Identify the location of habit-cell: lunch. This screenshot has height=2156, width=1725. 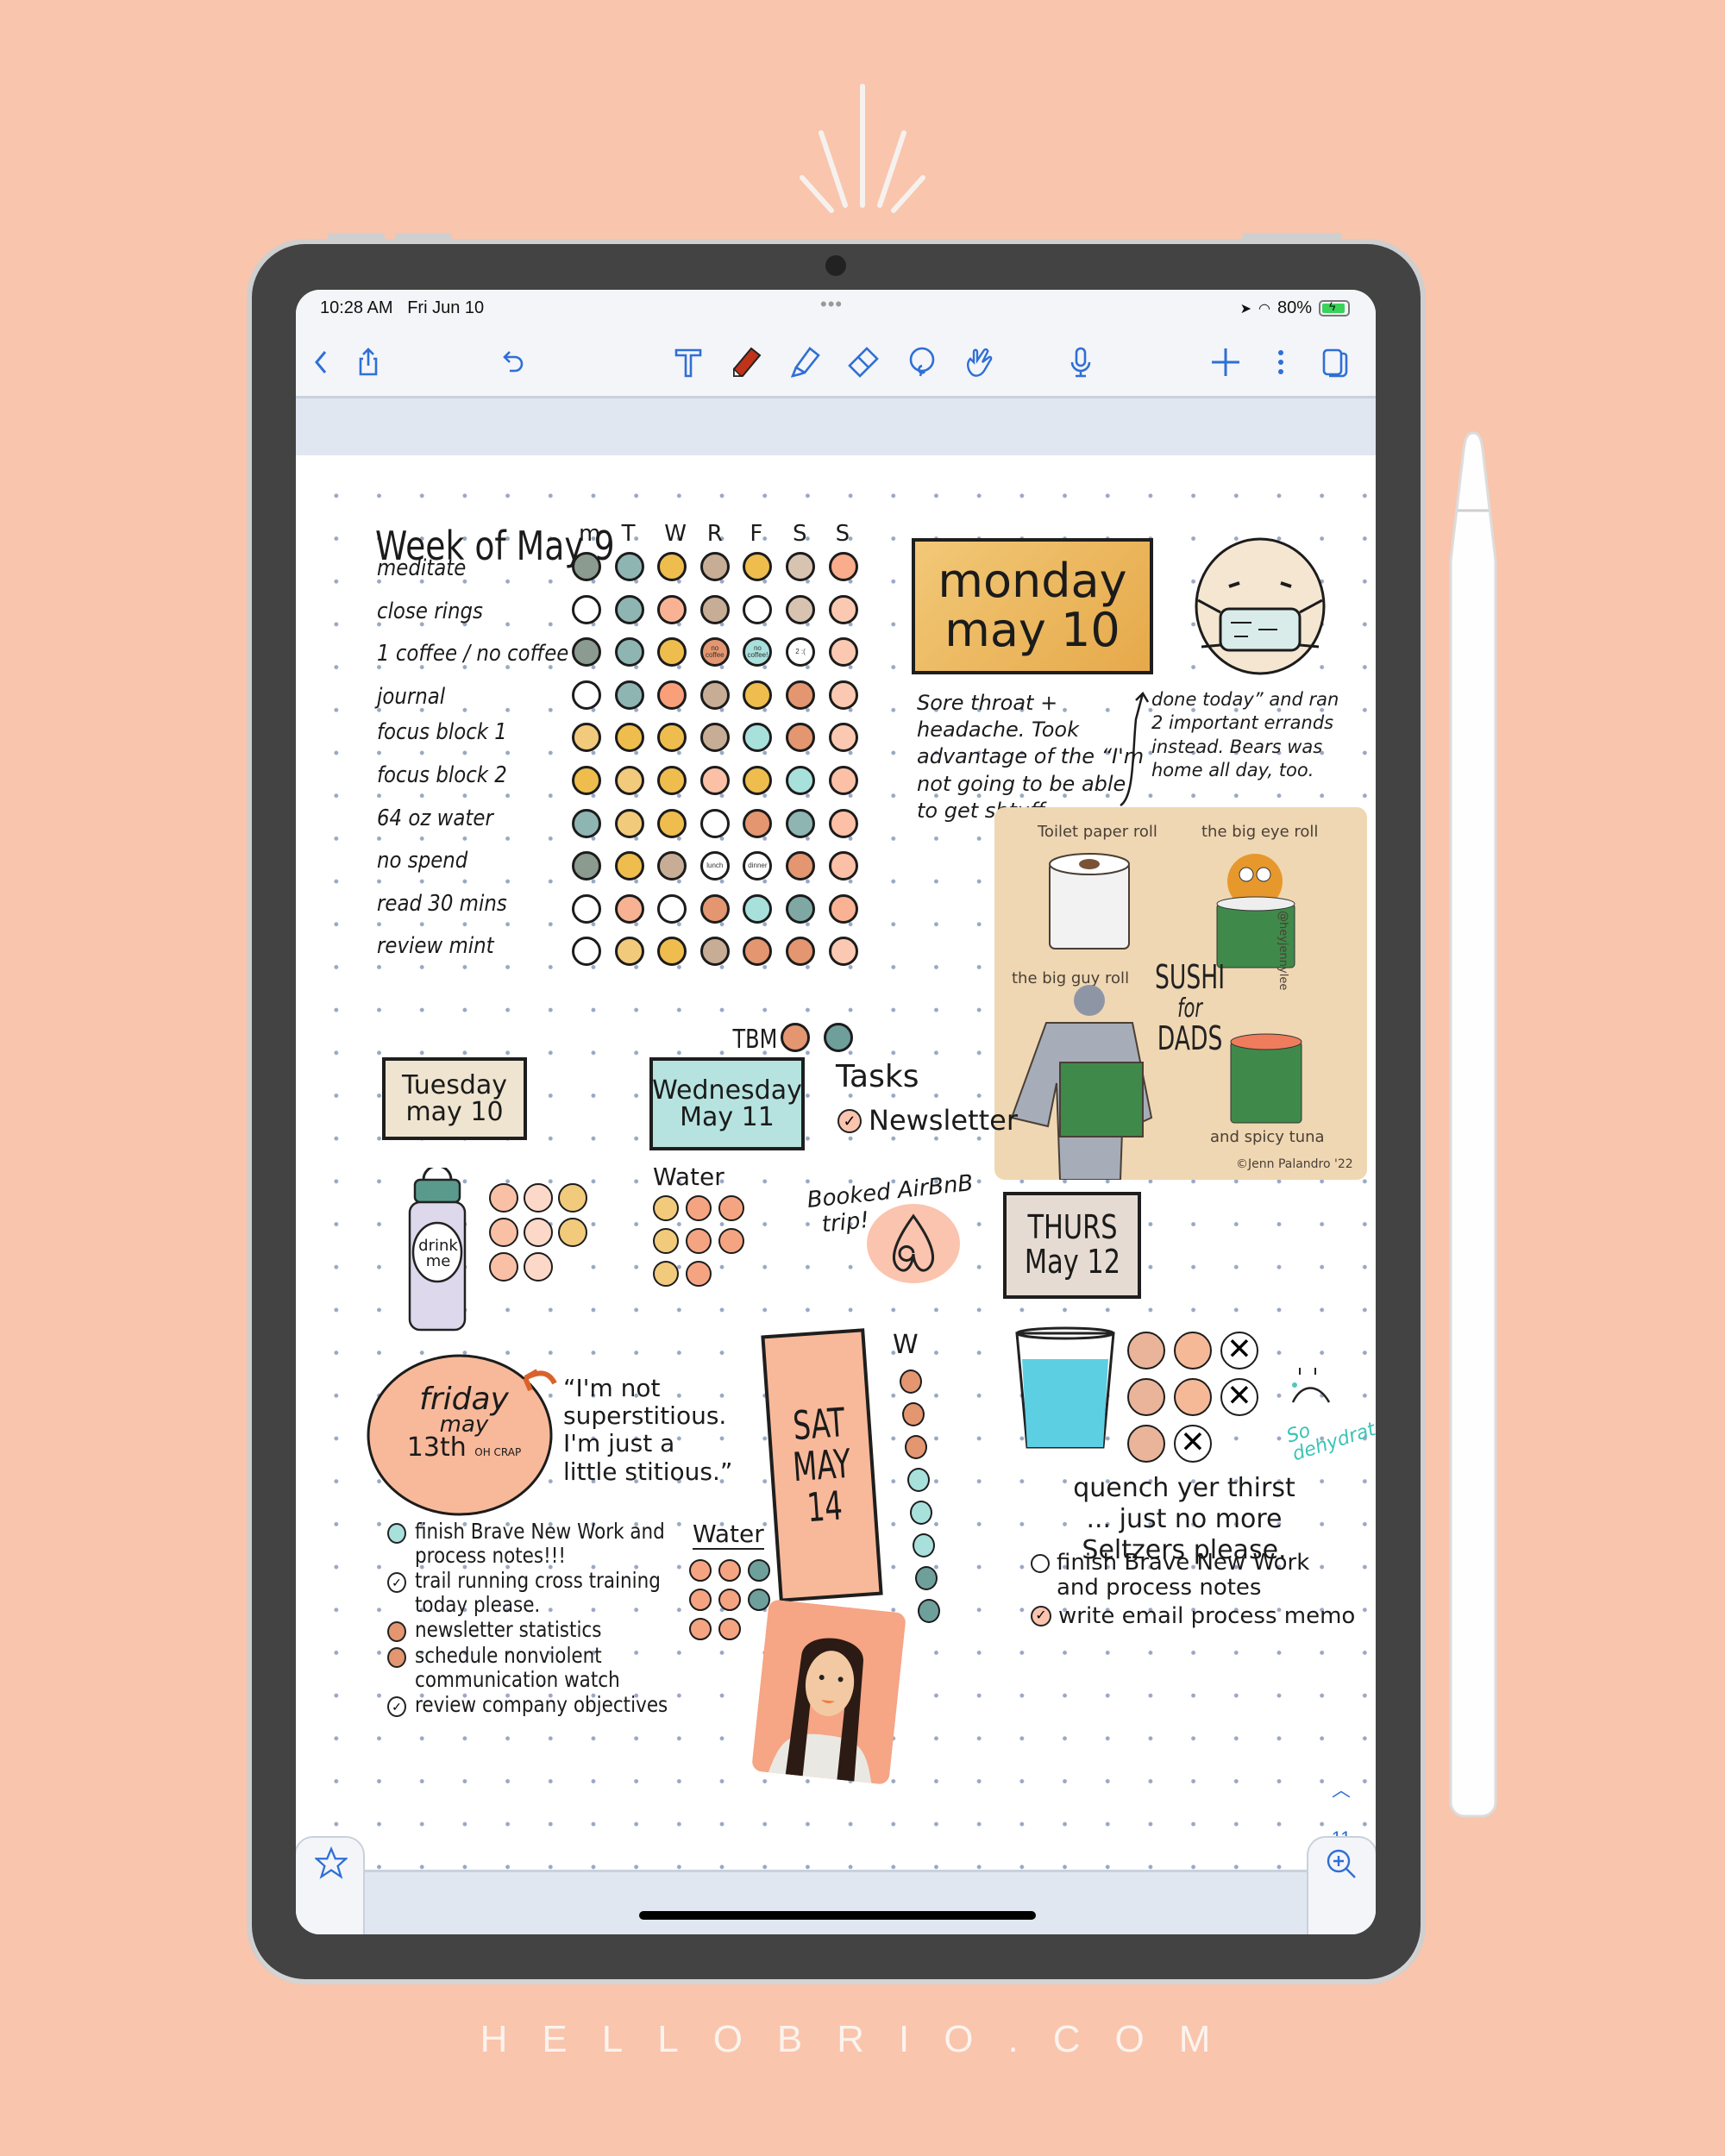
(714, 866).